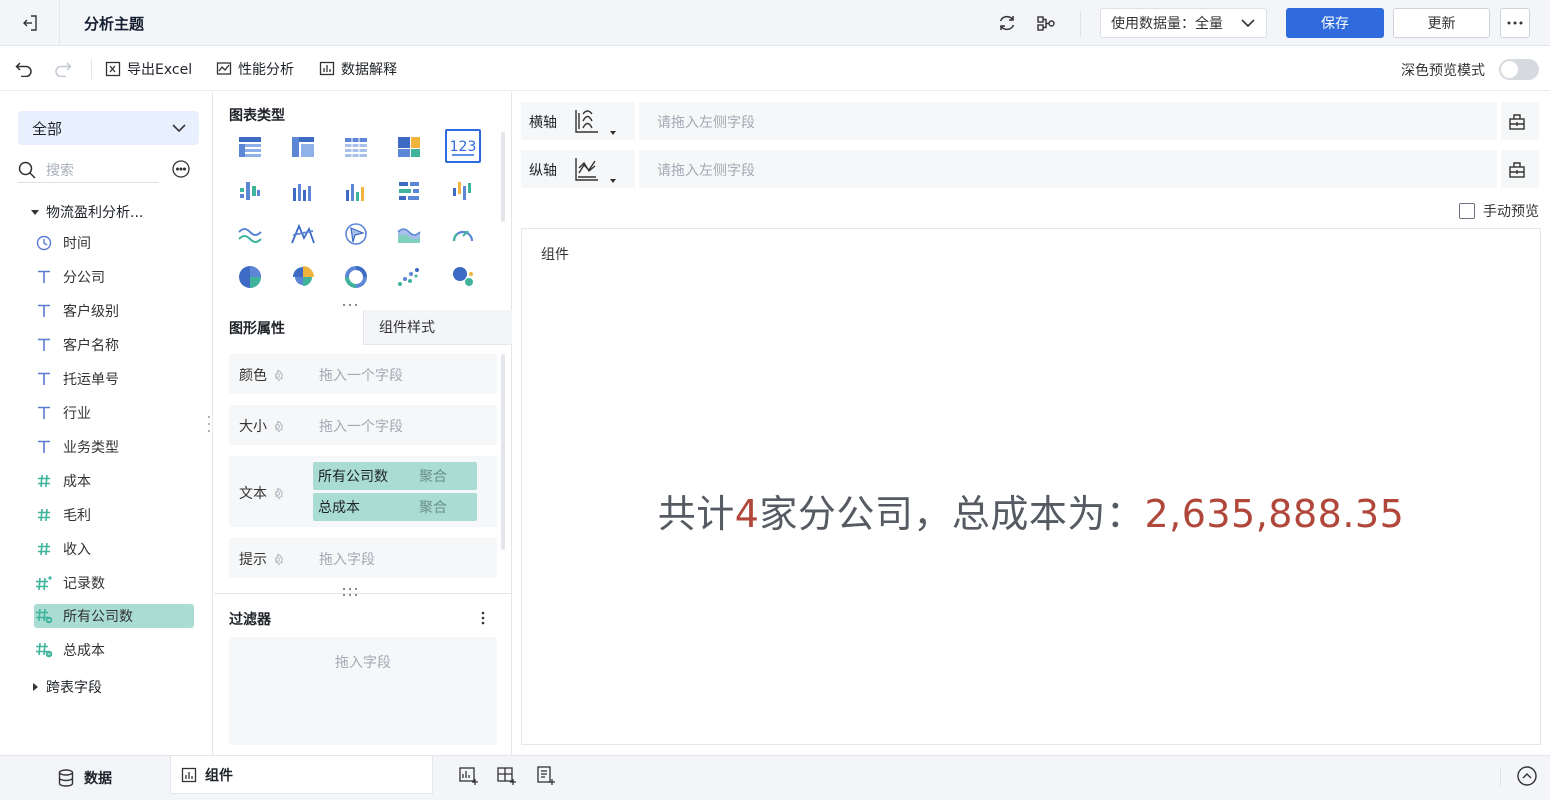 The height and width of the screenshot is (800, 1550). I want to click on field-item-industry: 行业, so click(114, 413).